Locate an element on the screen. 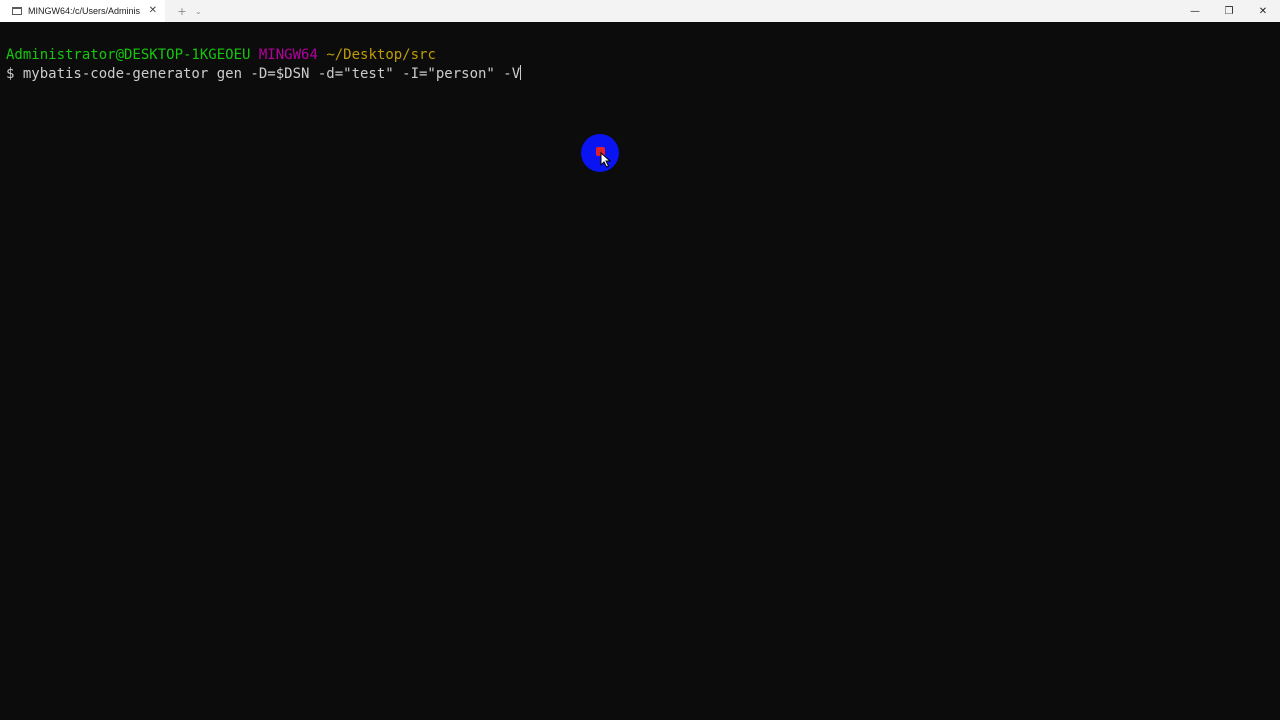 The width and height of the screenshot is (1280, 720). tab-title: MINGW64:/c/Users/Administrat is located at coordinates (84, 11).